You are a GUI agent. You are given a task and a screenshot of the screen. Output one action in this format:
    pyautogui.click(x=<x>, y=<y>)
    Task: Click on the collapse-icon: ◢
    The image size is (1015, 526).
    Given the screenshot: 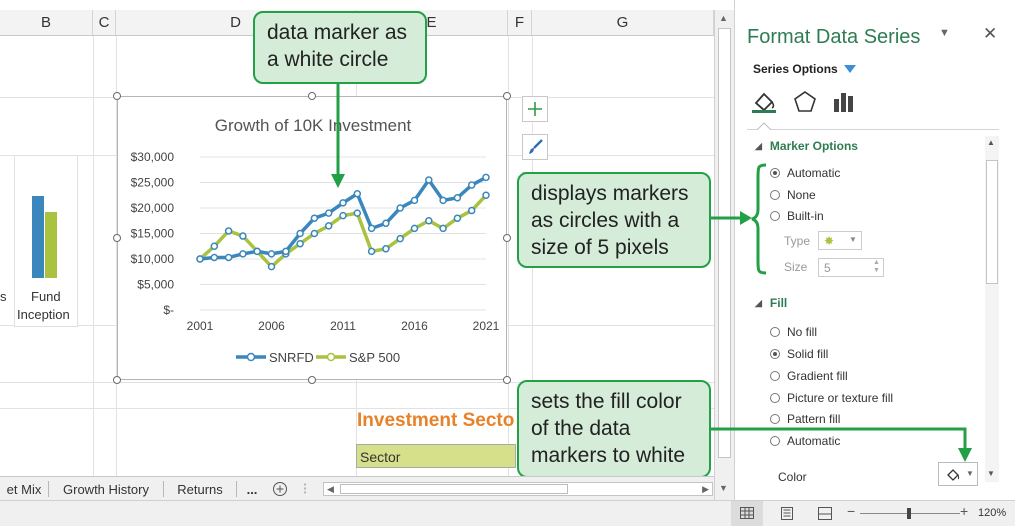 What is the action you would take?
    pyautogui.click(x=758, y=302)
    